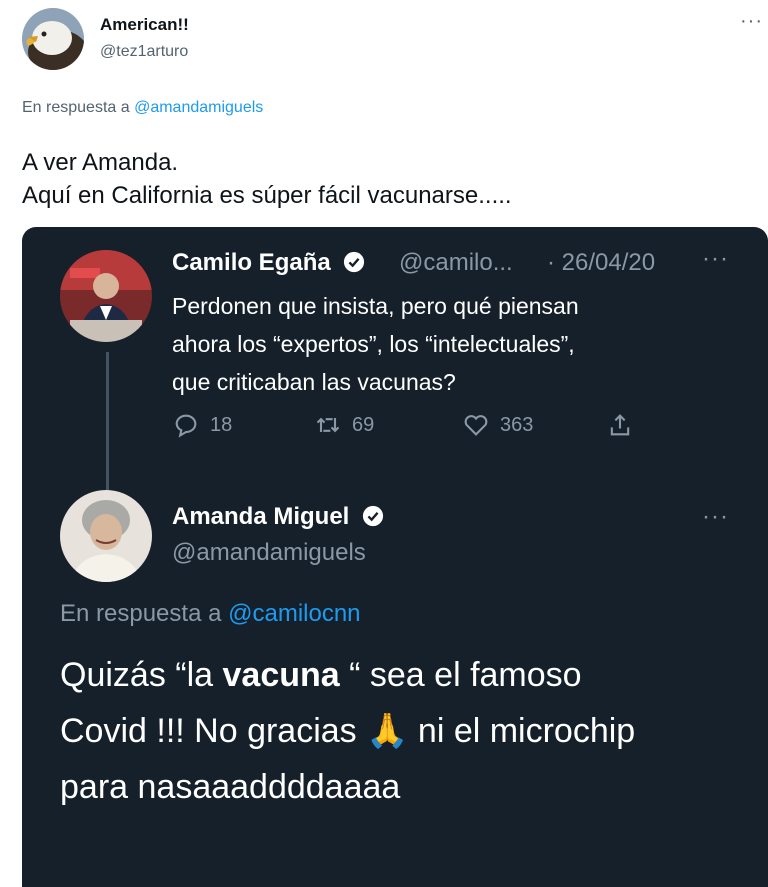 The image size is (768, 887). Describe the element at coordinates (476, 425) in the screenshot. I see `like-icon` at that location.